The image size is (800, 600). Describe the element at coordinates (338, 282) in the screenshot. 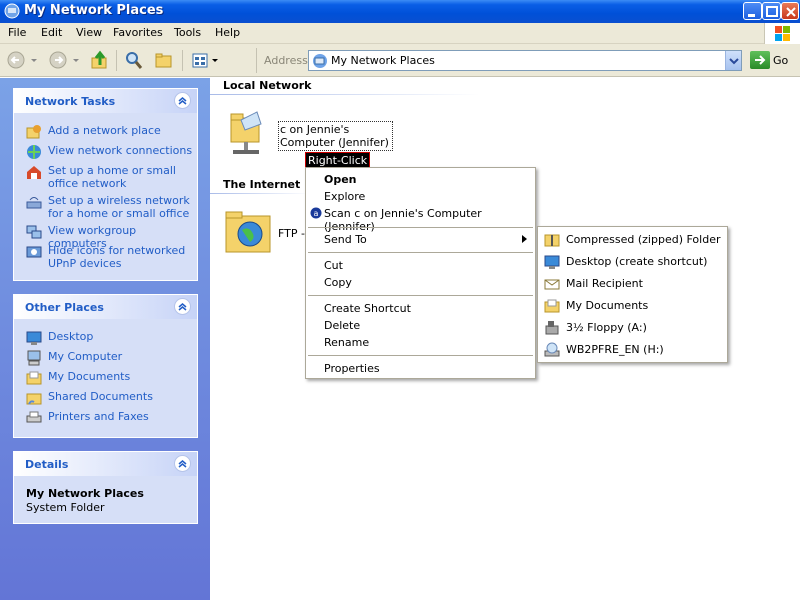

I see `menu-item-copy: Copy` at that location.